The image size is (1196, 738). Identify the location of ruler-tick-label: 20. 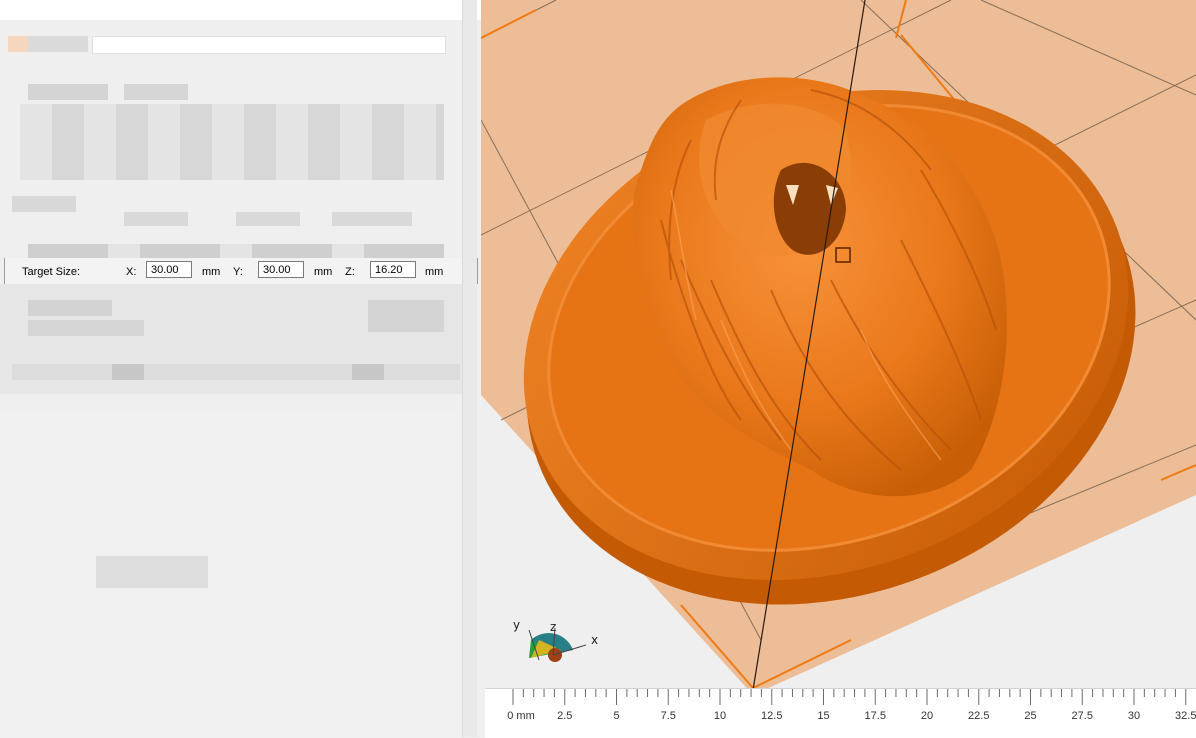
(927, 716).